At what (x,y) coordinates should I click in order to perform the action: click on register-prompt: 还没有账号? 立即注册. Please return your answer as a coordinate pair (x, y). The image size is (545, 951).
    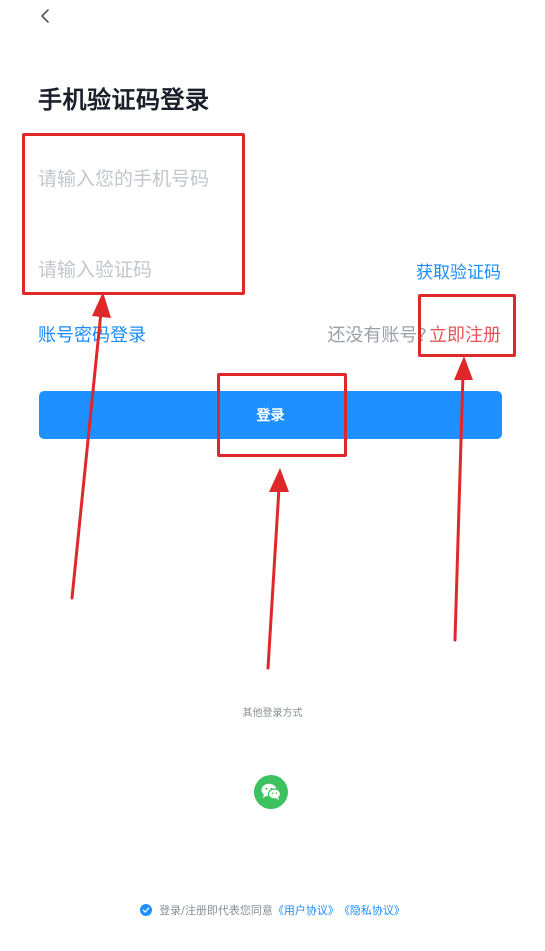
    Looking at the image, I should click on (414, 334).